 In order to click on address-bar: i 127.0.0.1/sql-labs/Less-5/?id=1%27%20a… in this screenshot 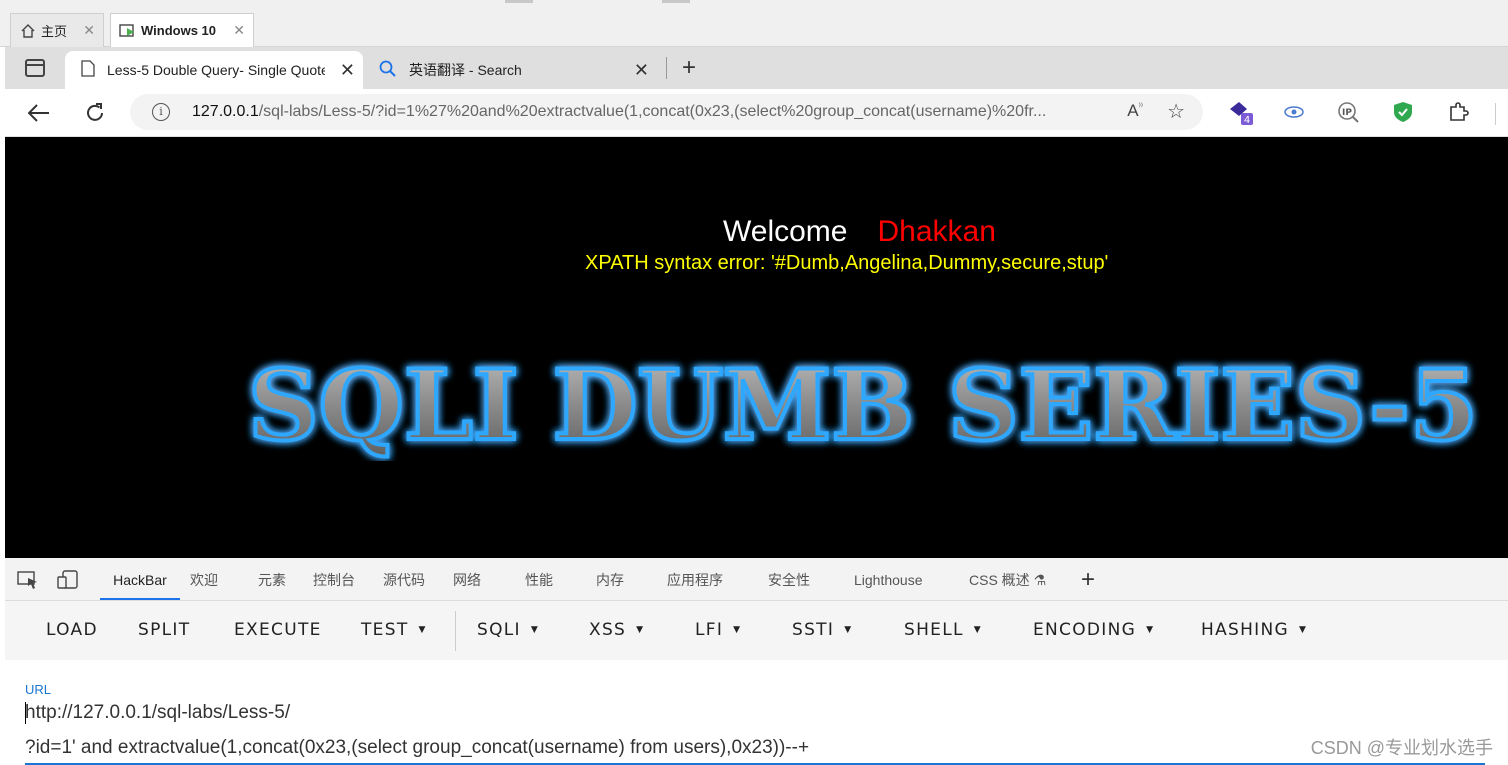, I will do `click(666, 112)`.